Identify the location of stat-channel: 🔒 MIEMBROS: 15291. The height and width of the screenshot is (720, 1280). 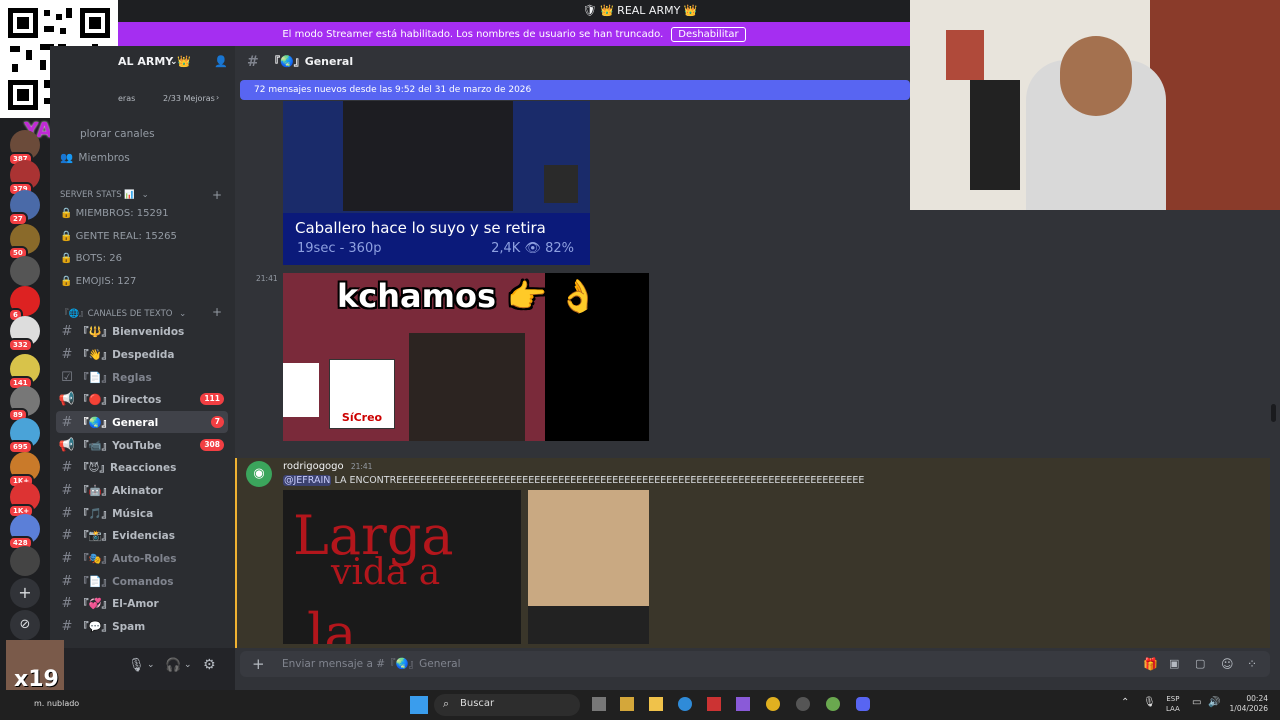
(114, 213).